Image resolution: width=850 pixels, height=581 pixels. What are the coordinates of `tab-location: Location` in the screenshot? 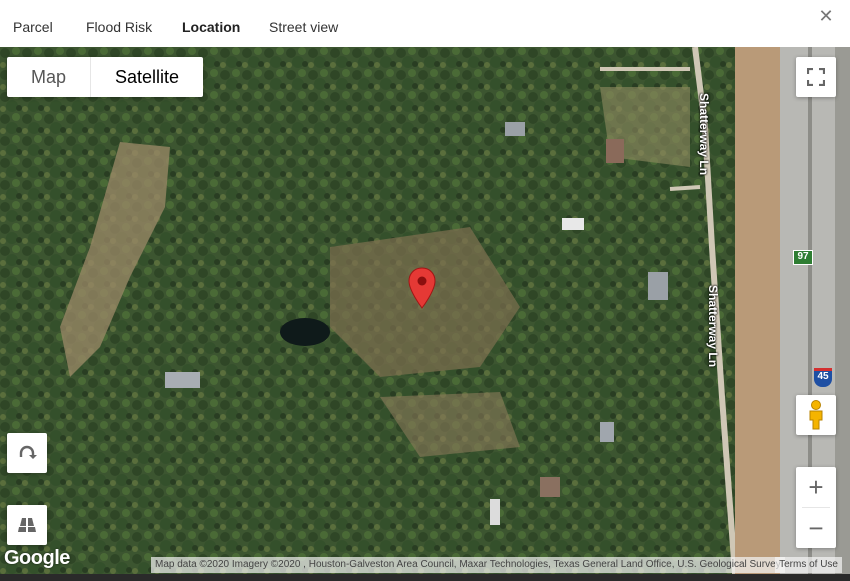 It's located at (211, 23).